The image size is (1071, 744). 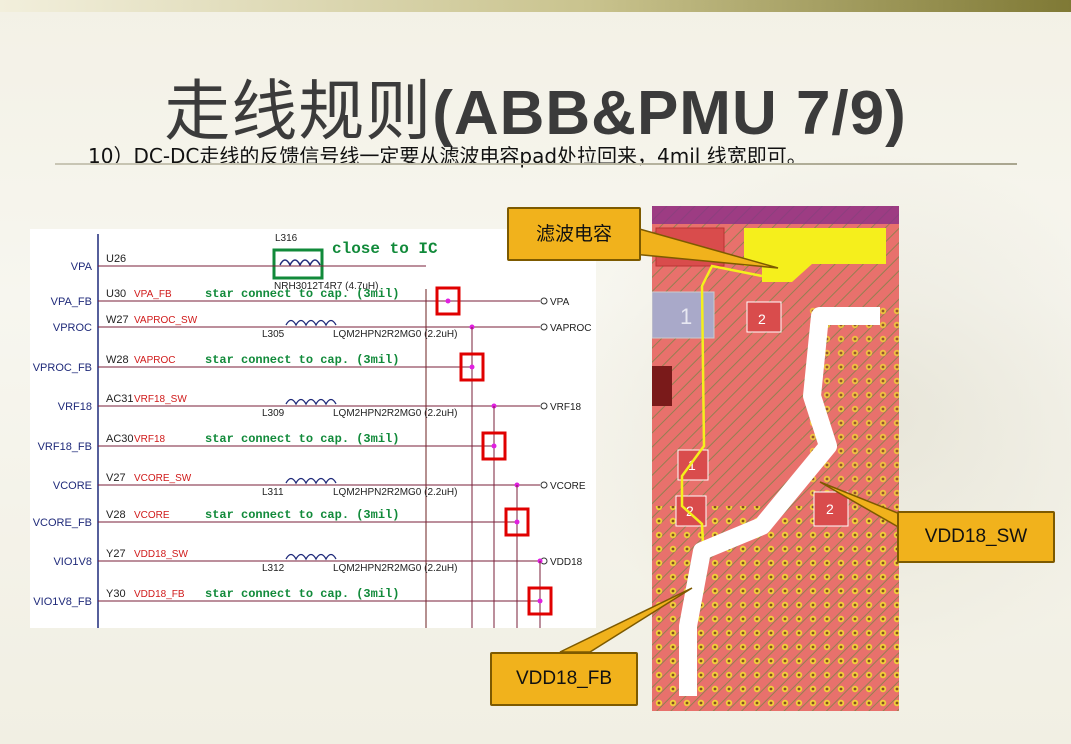 What do you see at coordinates (860, 505) in the screenshot?
I see `arrow-vdd18-sw` at bounding box center [860, 505].